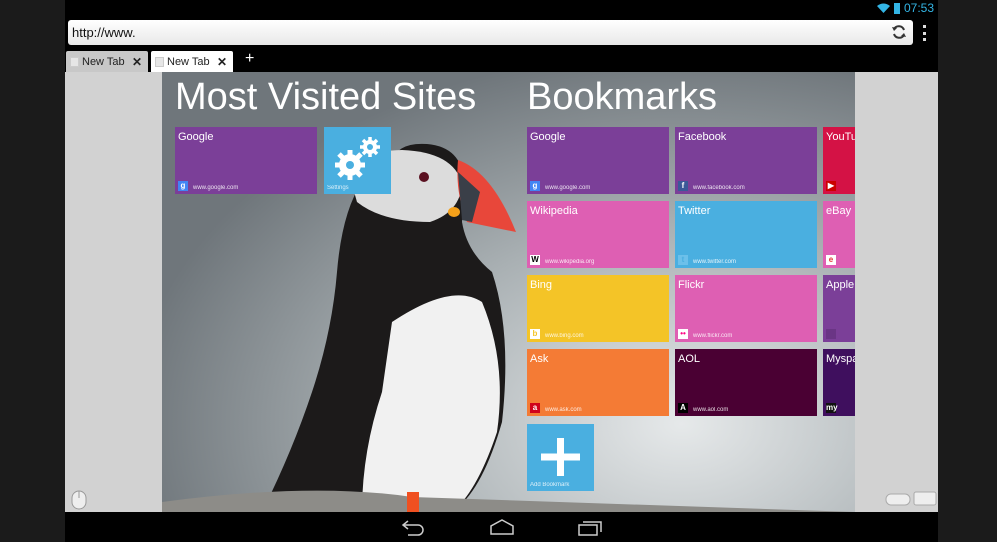  Describe the element at coordinates (918, 8) in the screenshot. I see `clock: 07:53` at that location.